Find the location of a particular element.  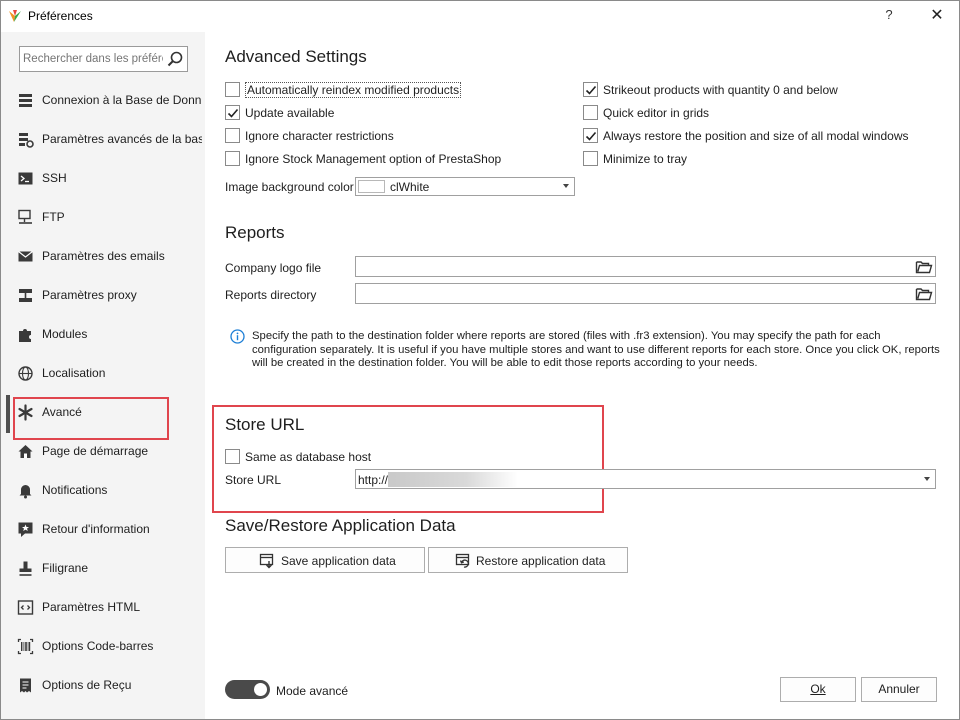

avance-highlight is located at coordinates (91, 418).